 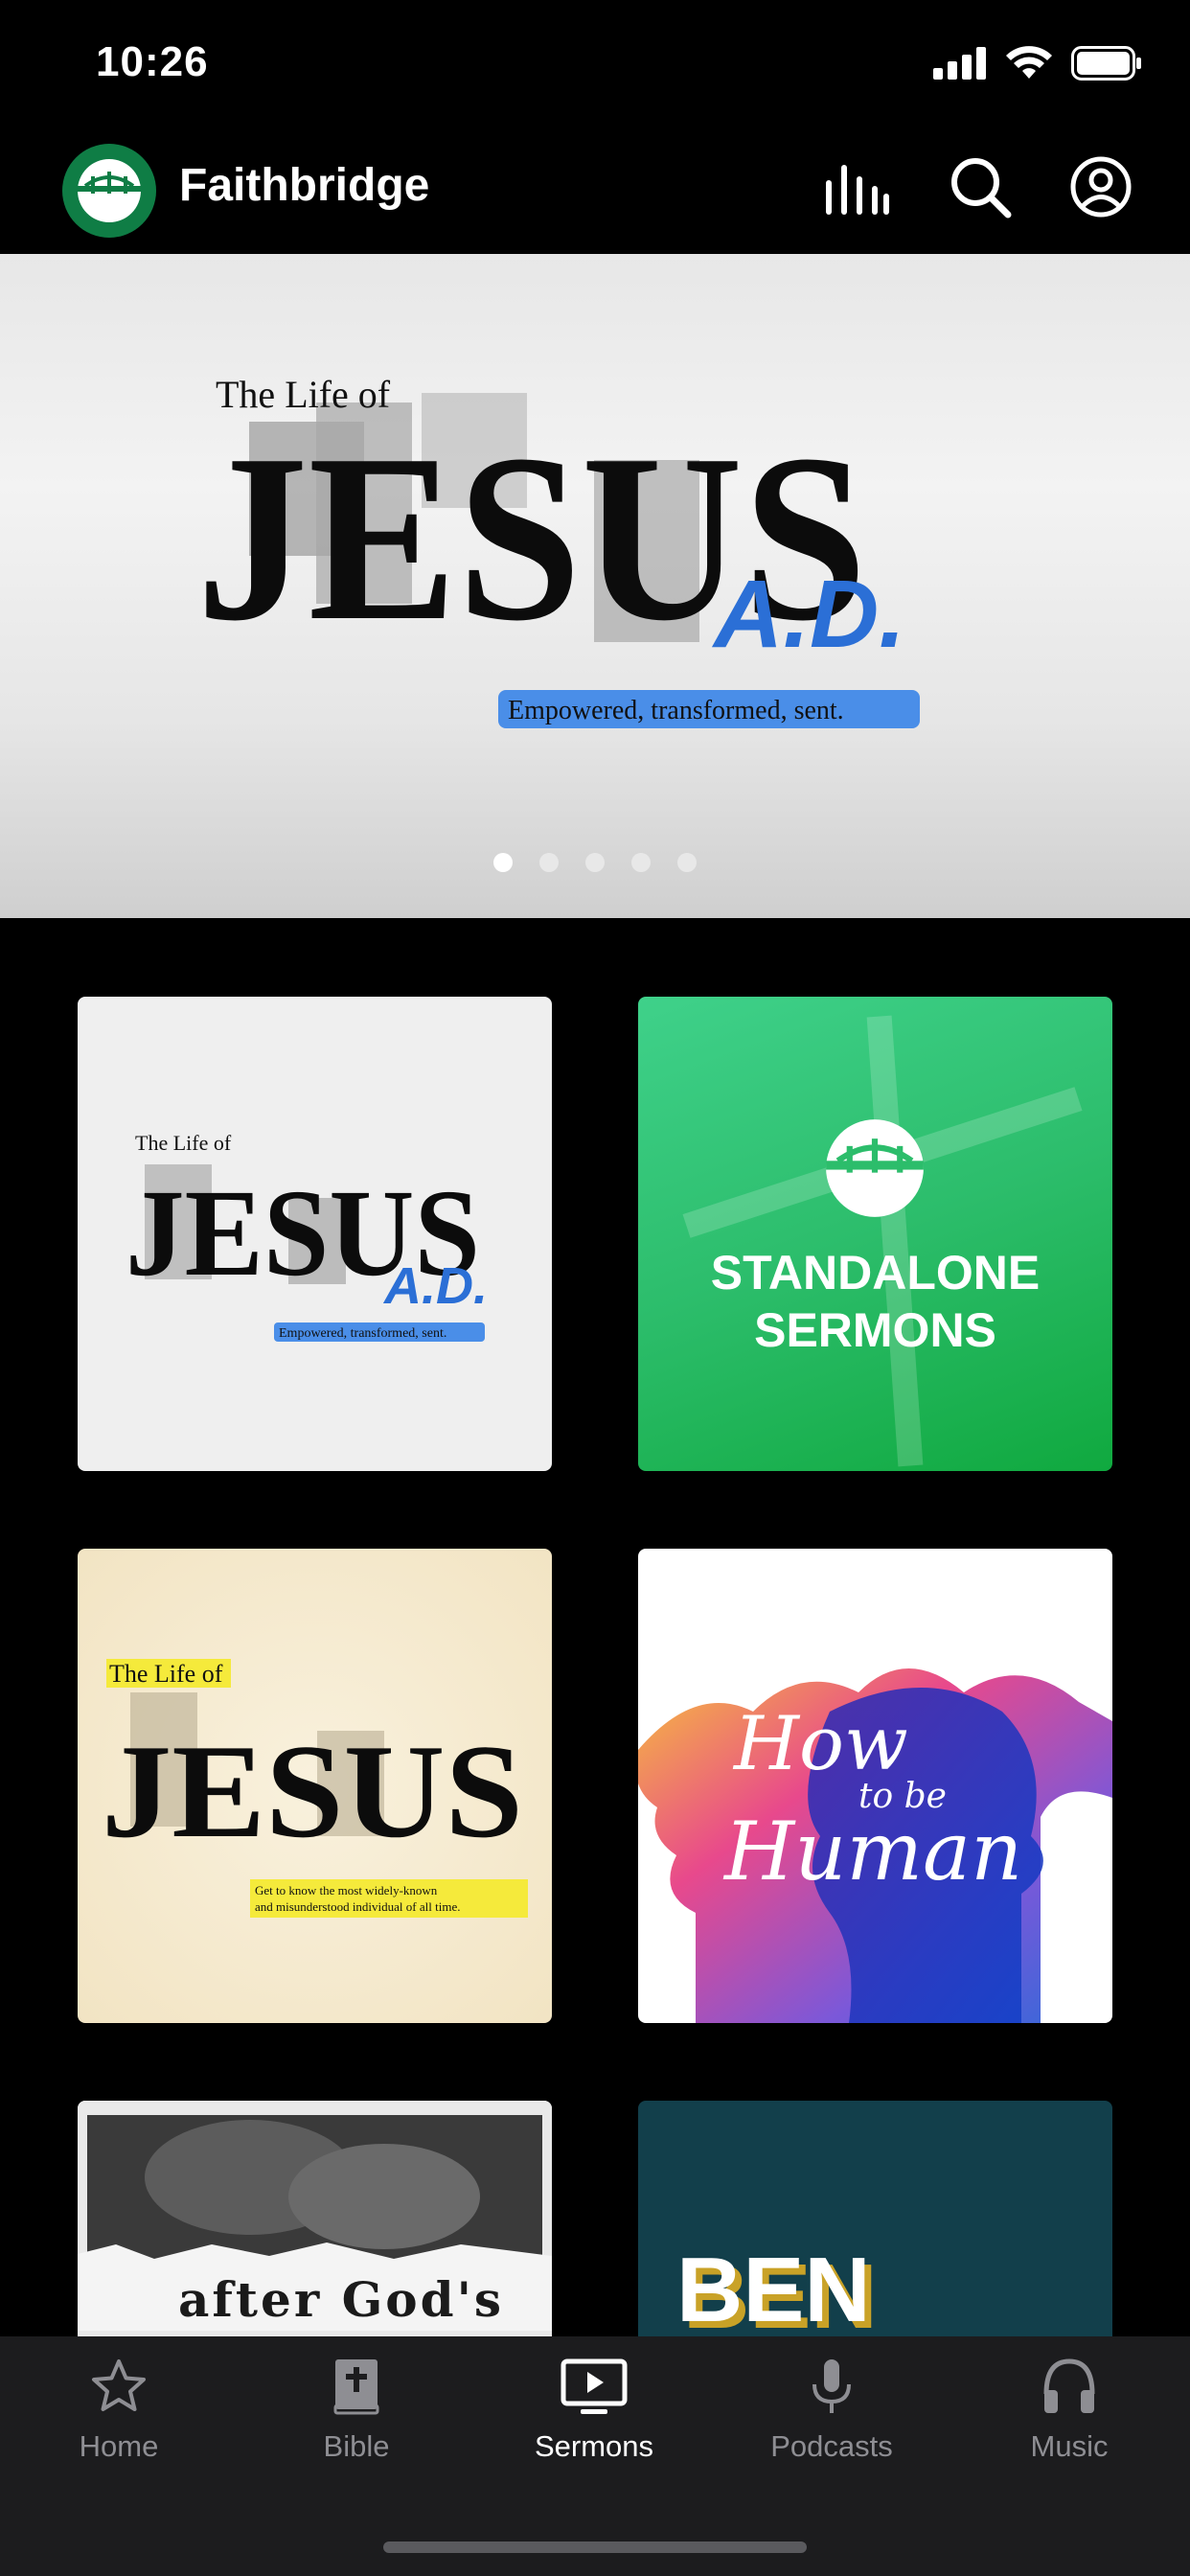 What do you see at coordinates (304, 185) in the screenshot?
I see `app-title: Faithbridge` at bounding box center [304, 185].